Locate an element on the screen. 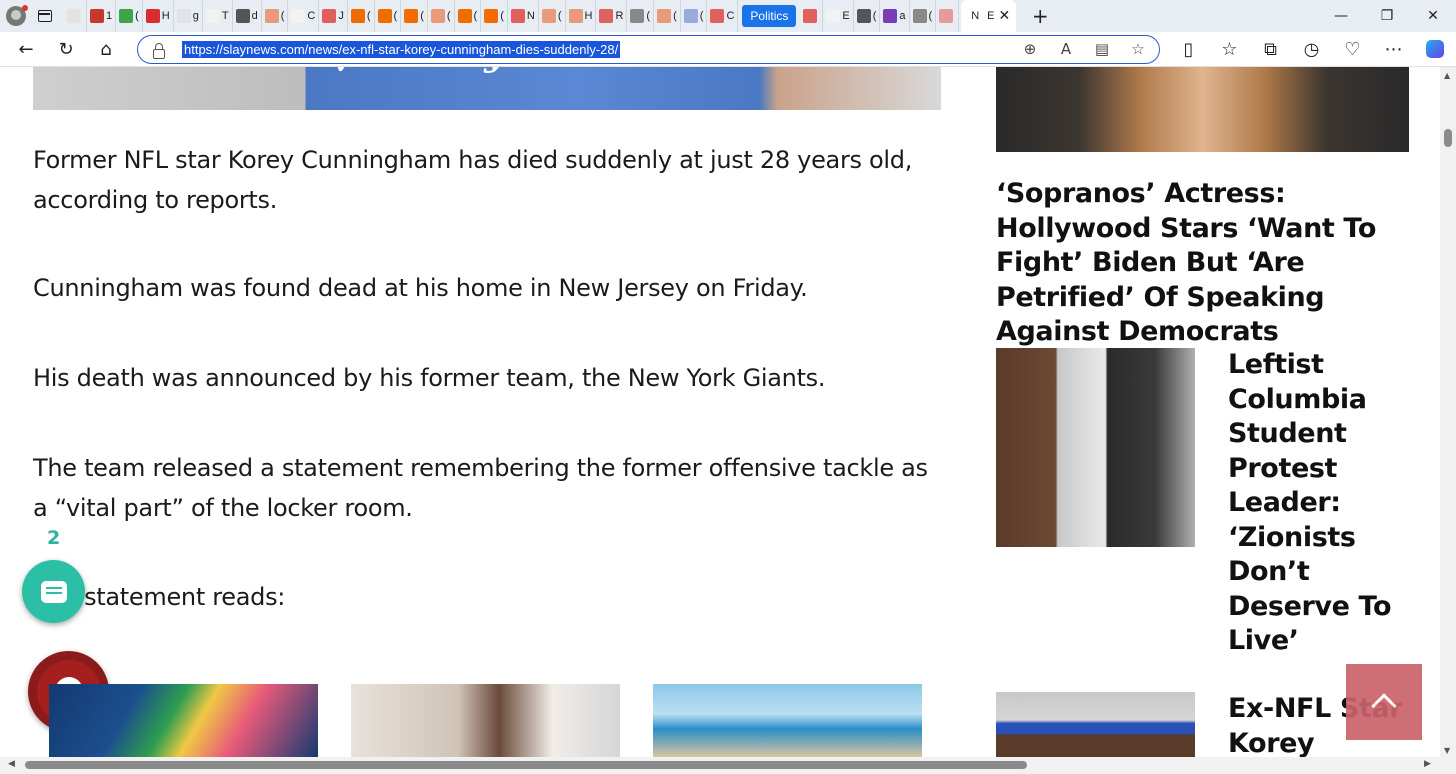 The height and width of the screenshot is (774, 1456). tab-title: R is located at coordinates (619, 16).